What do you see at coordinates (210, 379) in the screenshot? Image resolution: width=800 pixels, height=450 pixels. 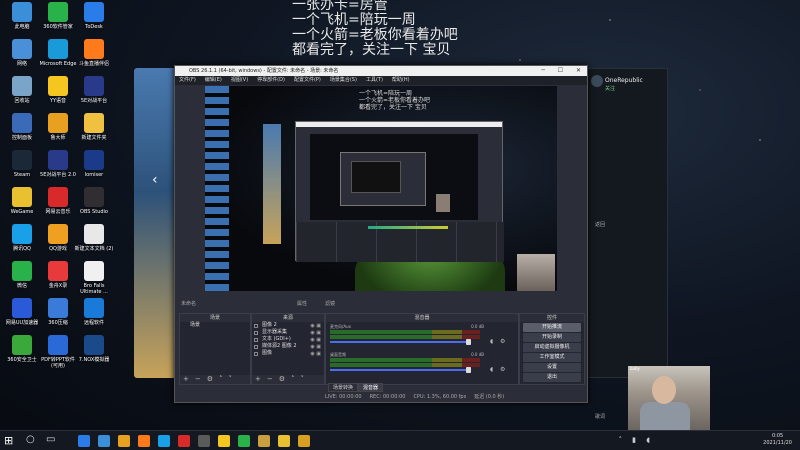 I see `scene-settings-icon: ⚙` at bounding box center [210, 379].